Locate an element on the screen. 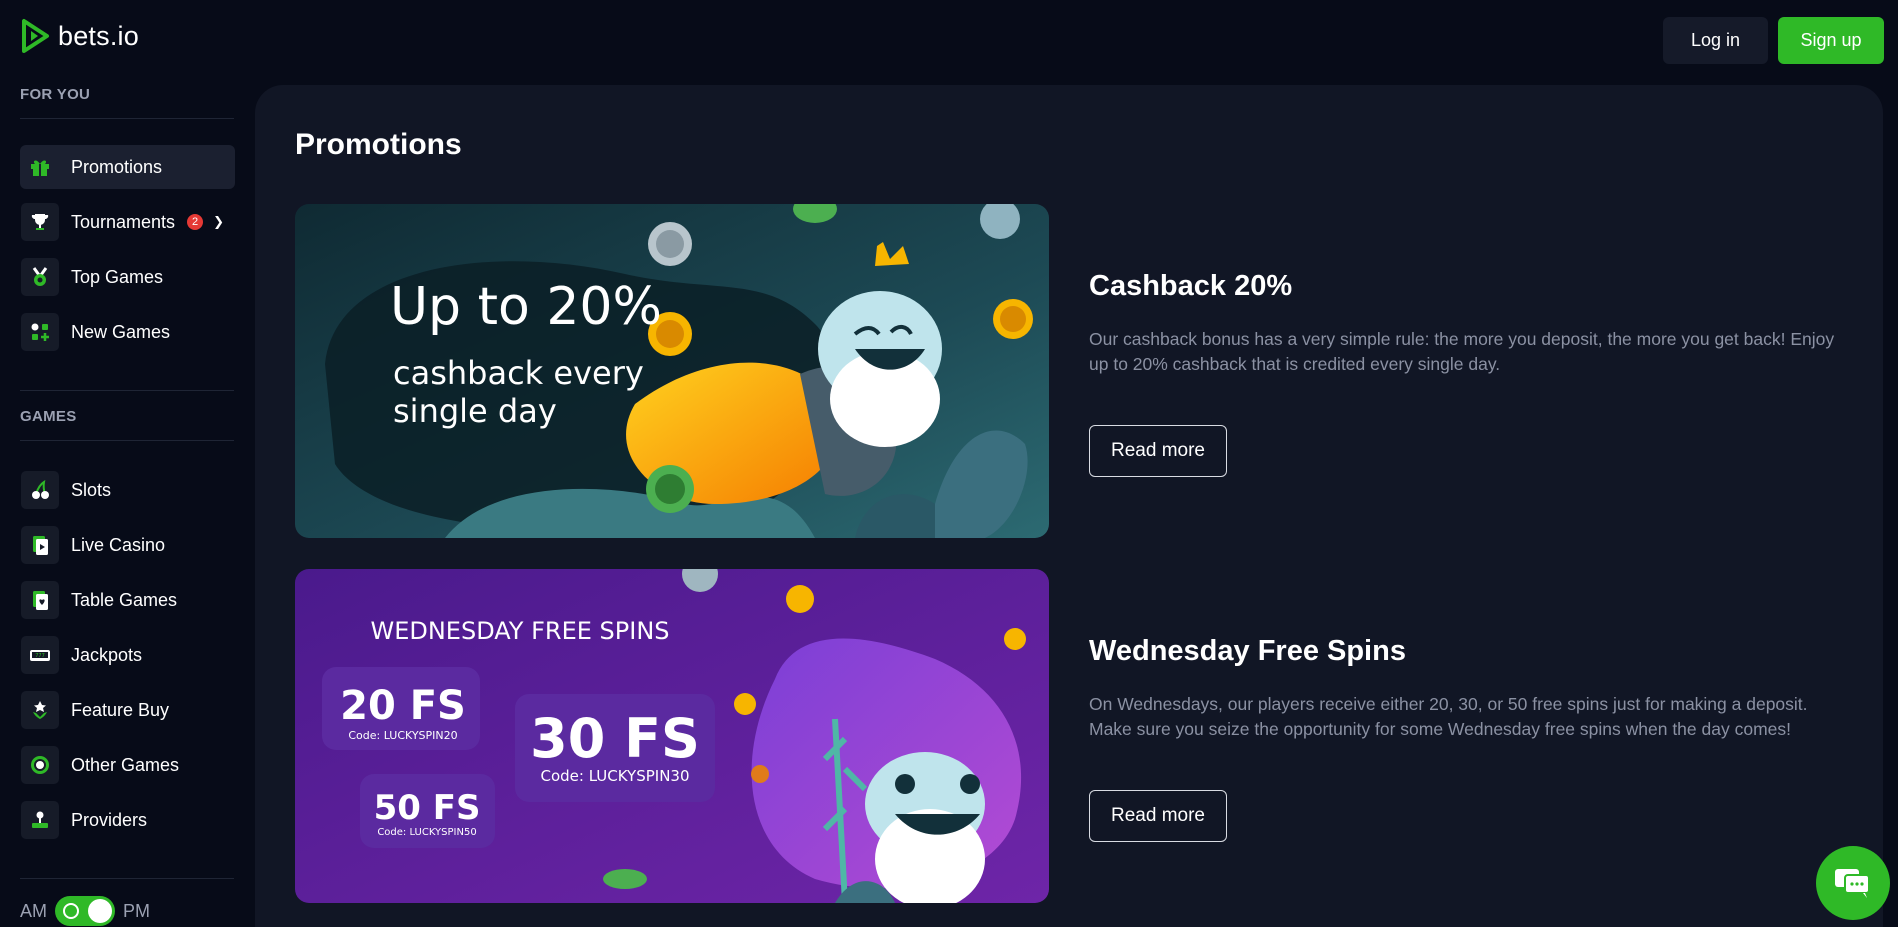 The height and width of the screenshot is (927, 1898). signup-button: Sign up is located at coordinates (1831, 40).